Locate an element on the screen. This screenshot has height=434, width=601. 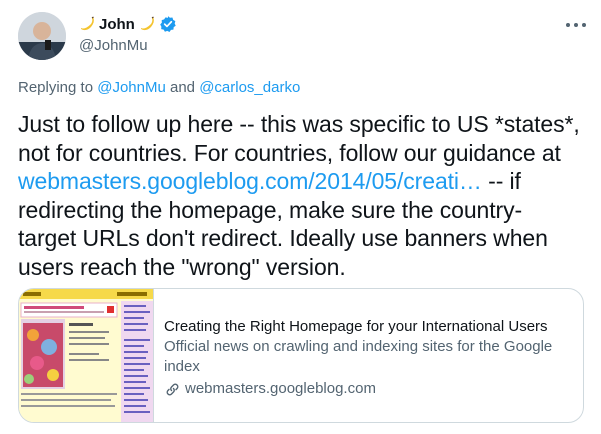
card-domain: webmasters.googleblog.com is located at coordinates (369, 389).